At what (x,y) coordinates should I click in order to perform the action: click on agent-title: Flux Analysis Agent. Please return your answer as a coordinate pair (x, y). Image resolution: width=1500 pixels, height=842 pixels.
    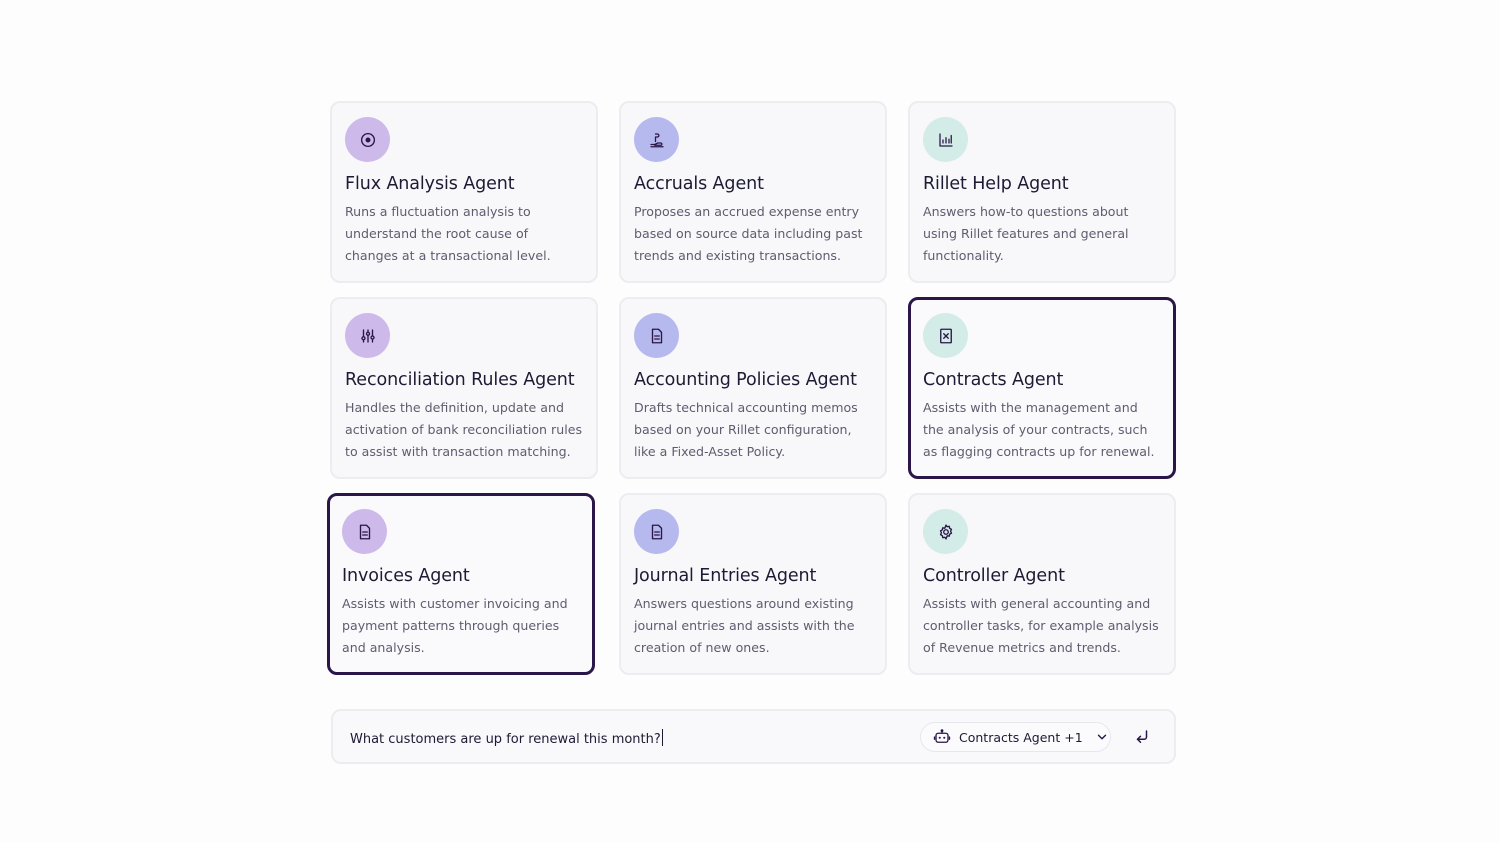
    Looking at the image, I should click on (430, 184).